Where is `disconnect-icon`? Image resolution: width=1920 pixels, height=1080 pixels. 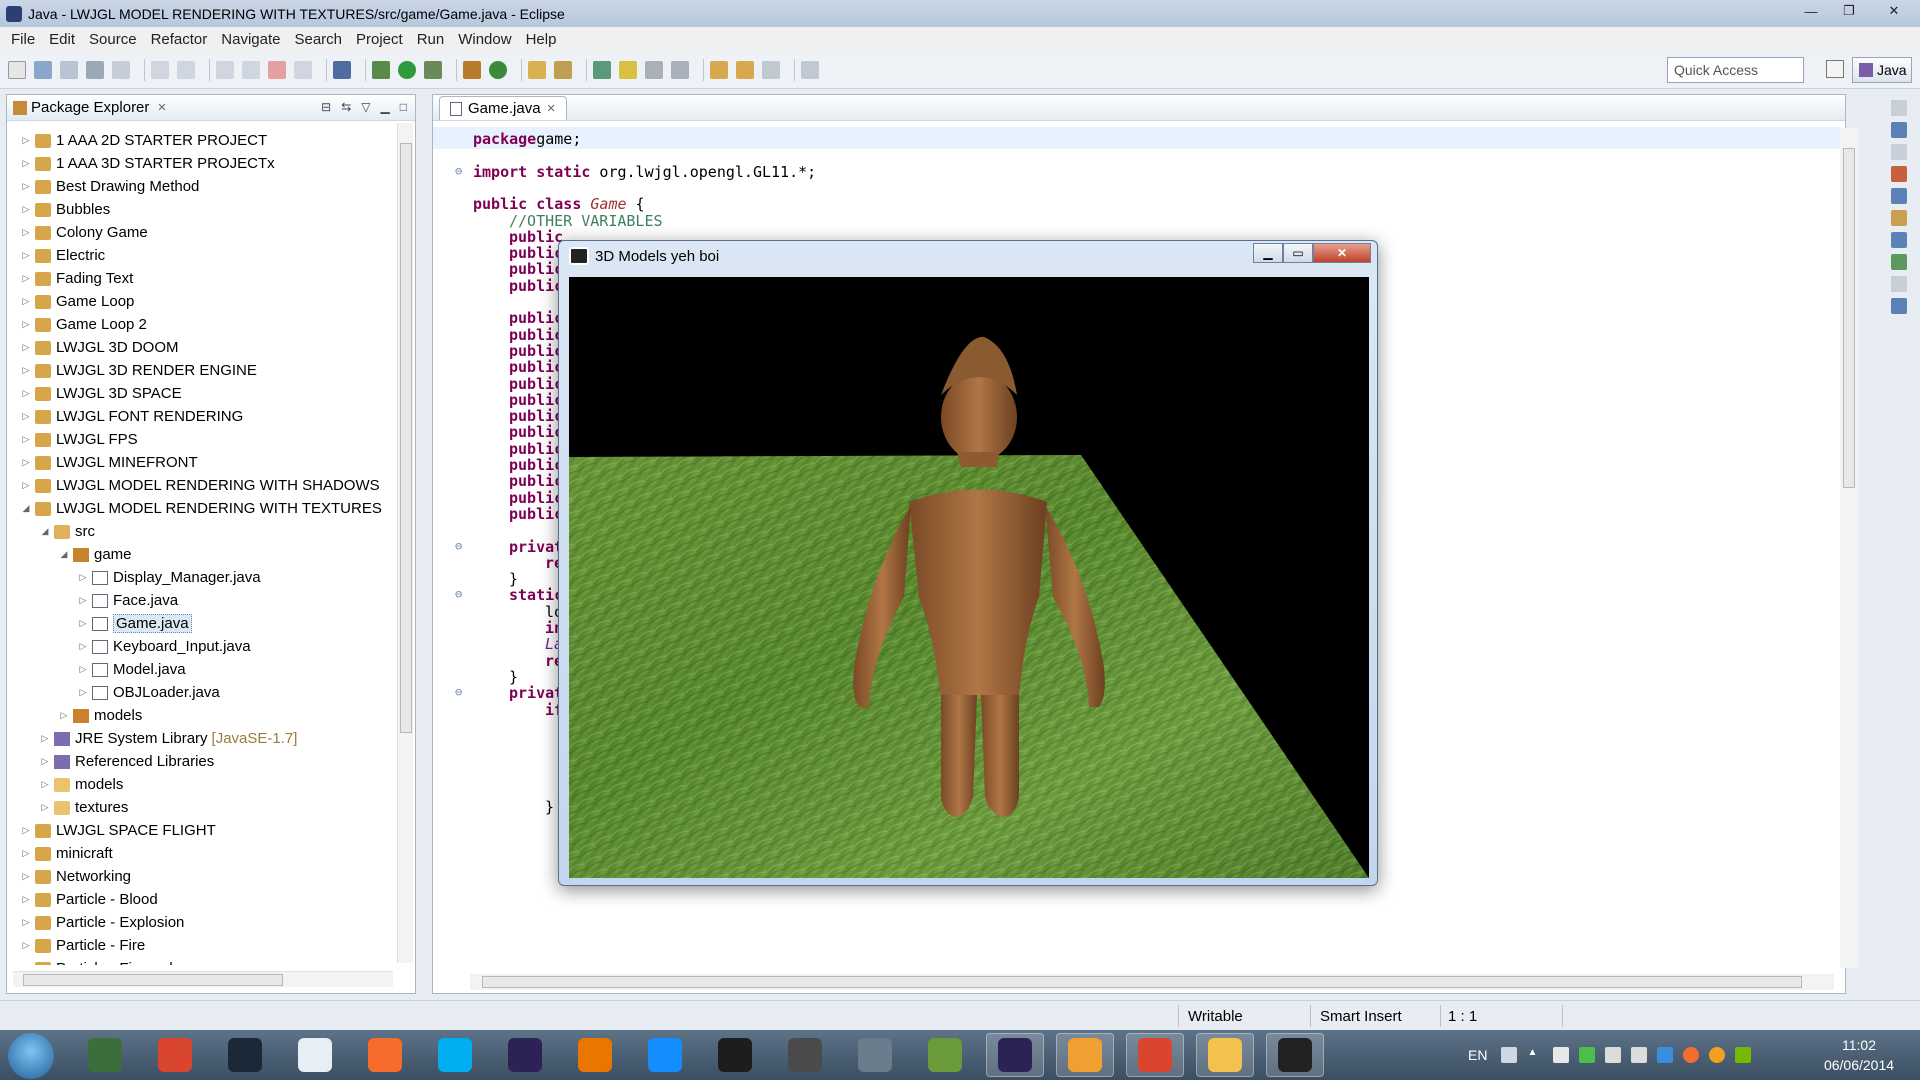
disconnect-icon is located at coordinates (303, 69).